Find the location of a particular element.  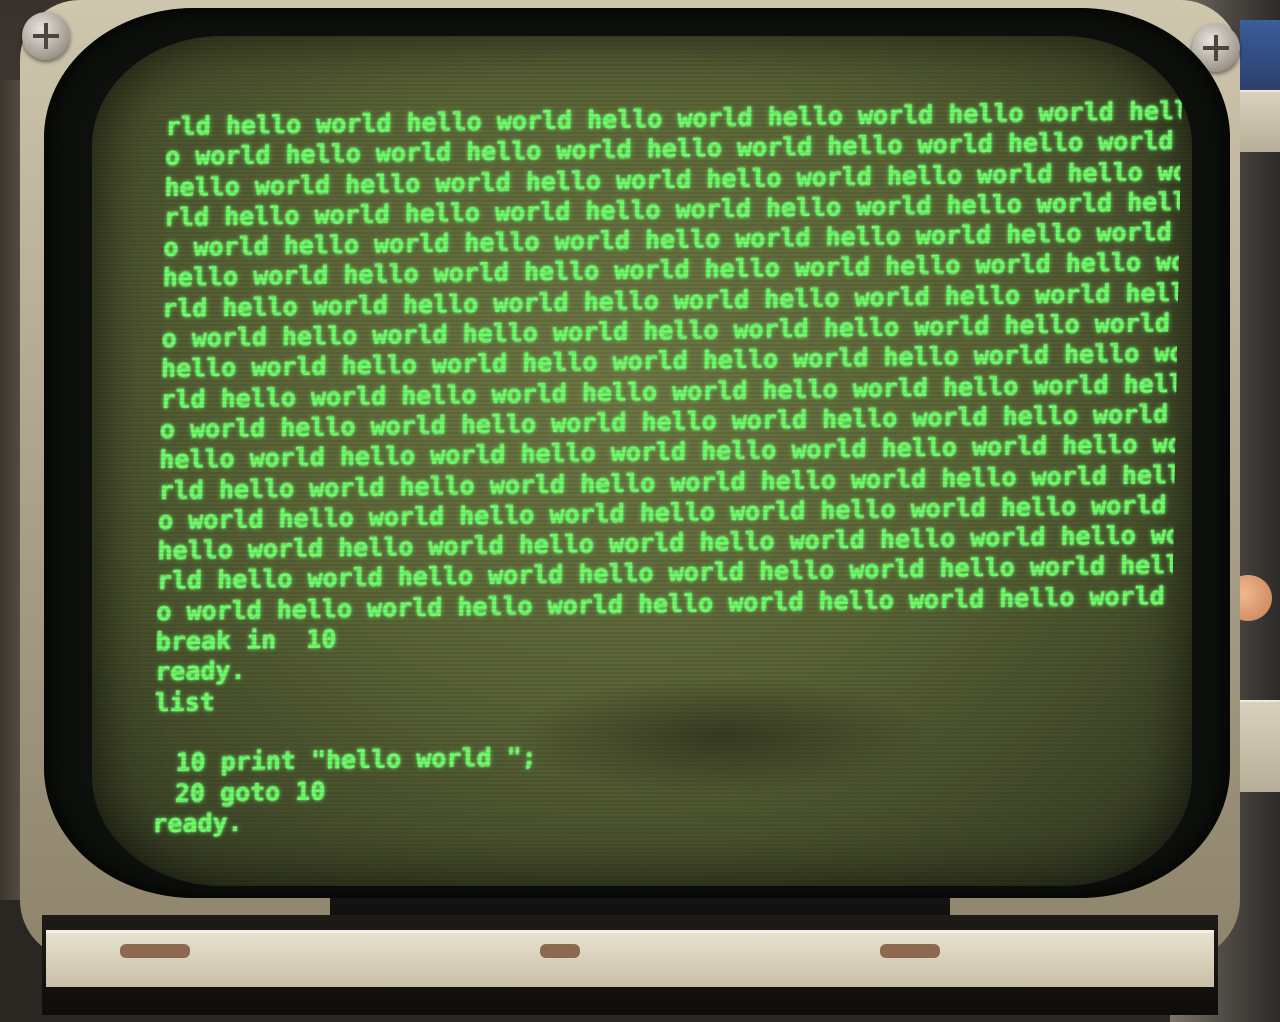

screw-icon is located at coordinates (46, 36).